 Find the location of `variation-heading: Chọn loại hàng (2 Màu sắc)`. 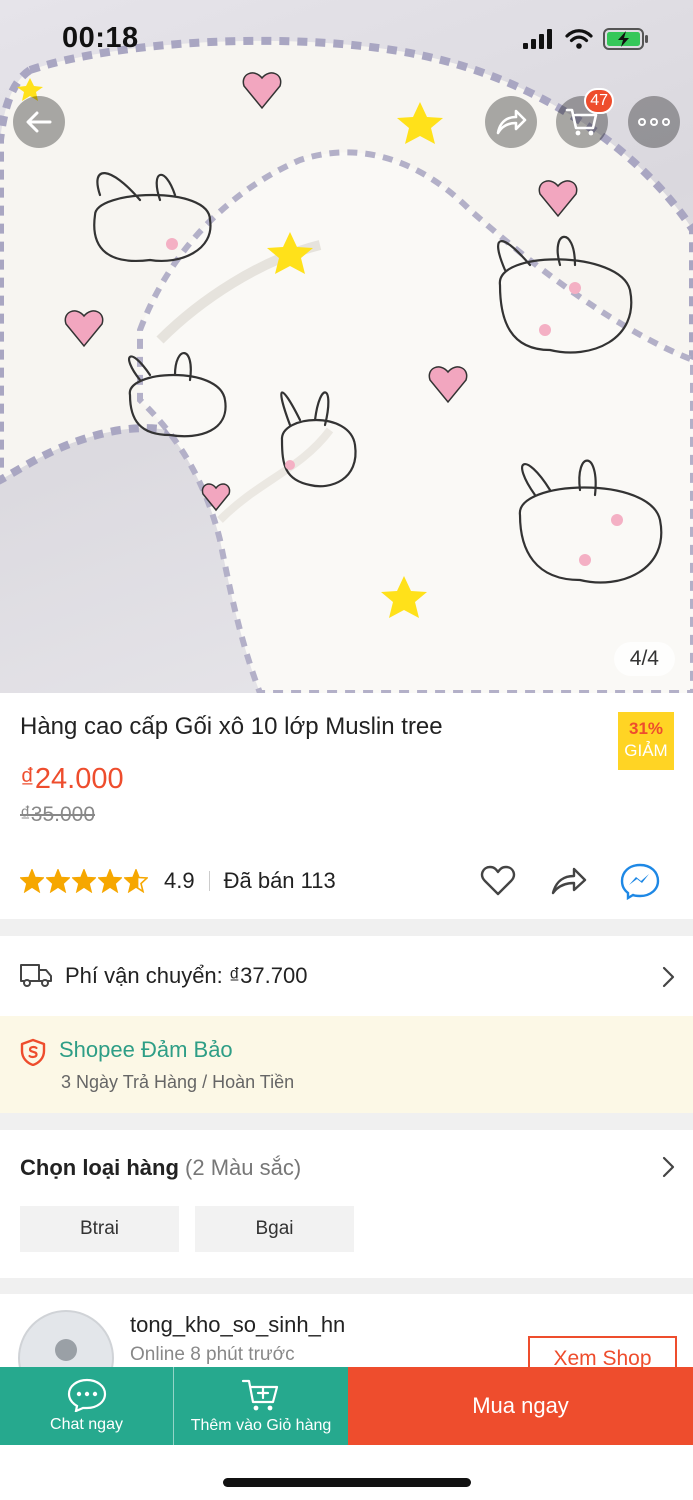

variation-heading: Chọn loại hàng (2 Màu sắc) is located at coordinates (160, 1168).